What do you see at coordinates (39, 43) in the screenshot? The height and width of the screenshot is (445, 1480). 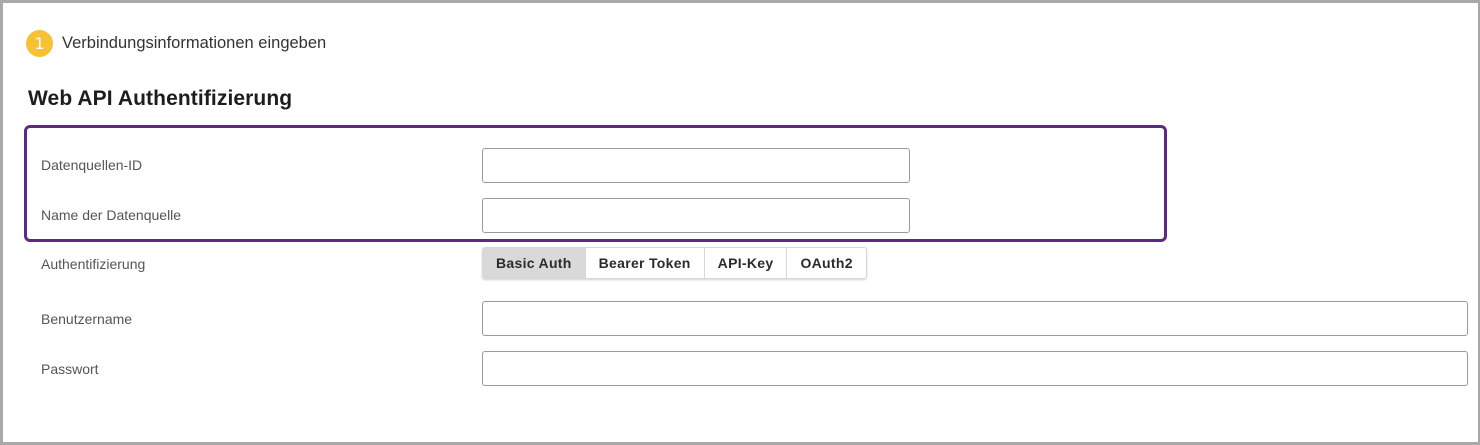 I see `step-number-badge: 1` at bounding box center [39, 43].